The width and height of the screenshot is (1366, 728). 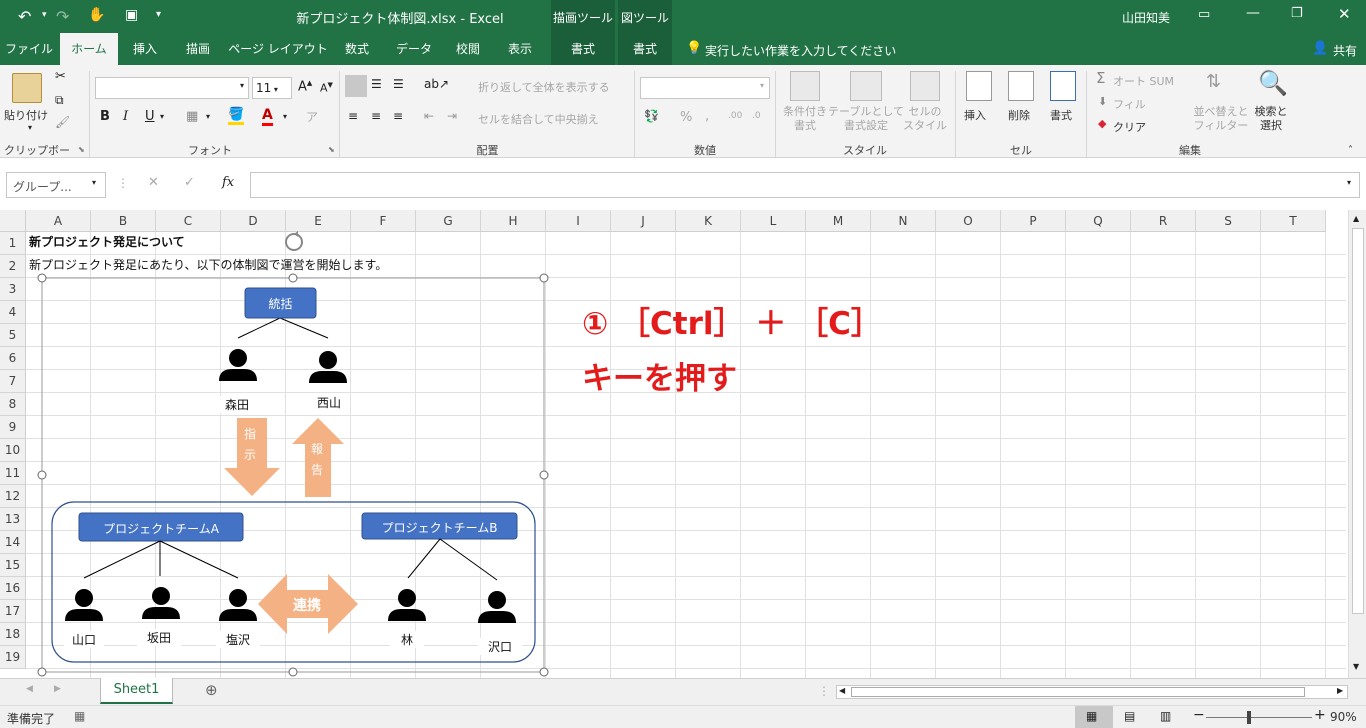 I want to click on tab-insert: 挿入, so click(x=145, y=49).